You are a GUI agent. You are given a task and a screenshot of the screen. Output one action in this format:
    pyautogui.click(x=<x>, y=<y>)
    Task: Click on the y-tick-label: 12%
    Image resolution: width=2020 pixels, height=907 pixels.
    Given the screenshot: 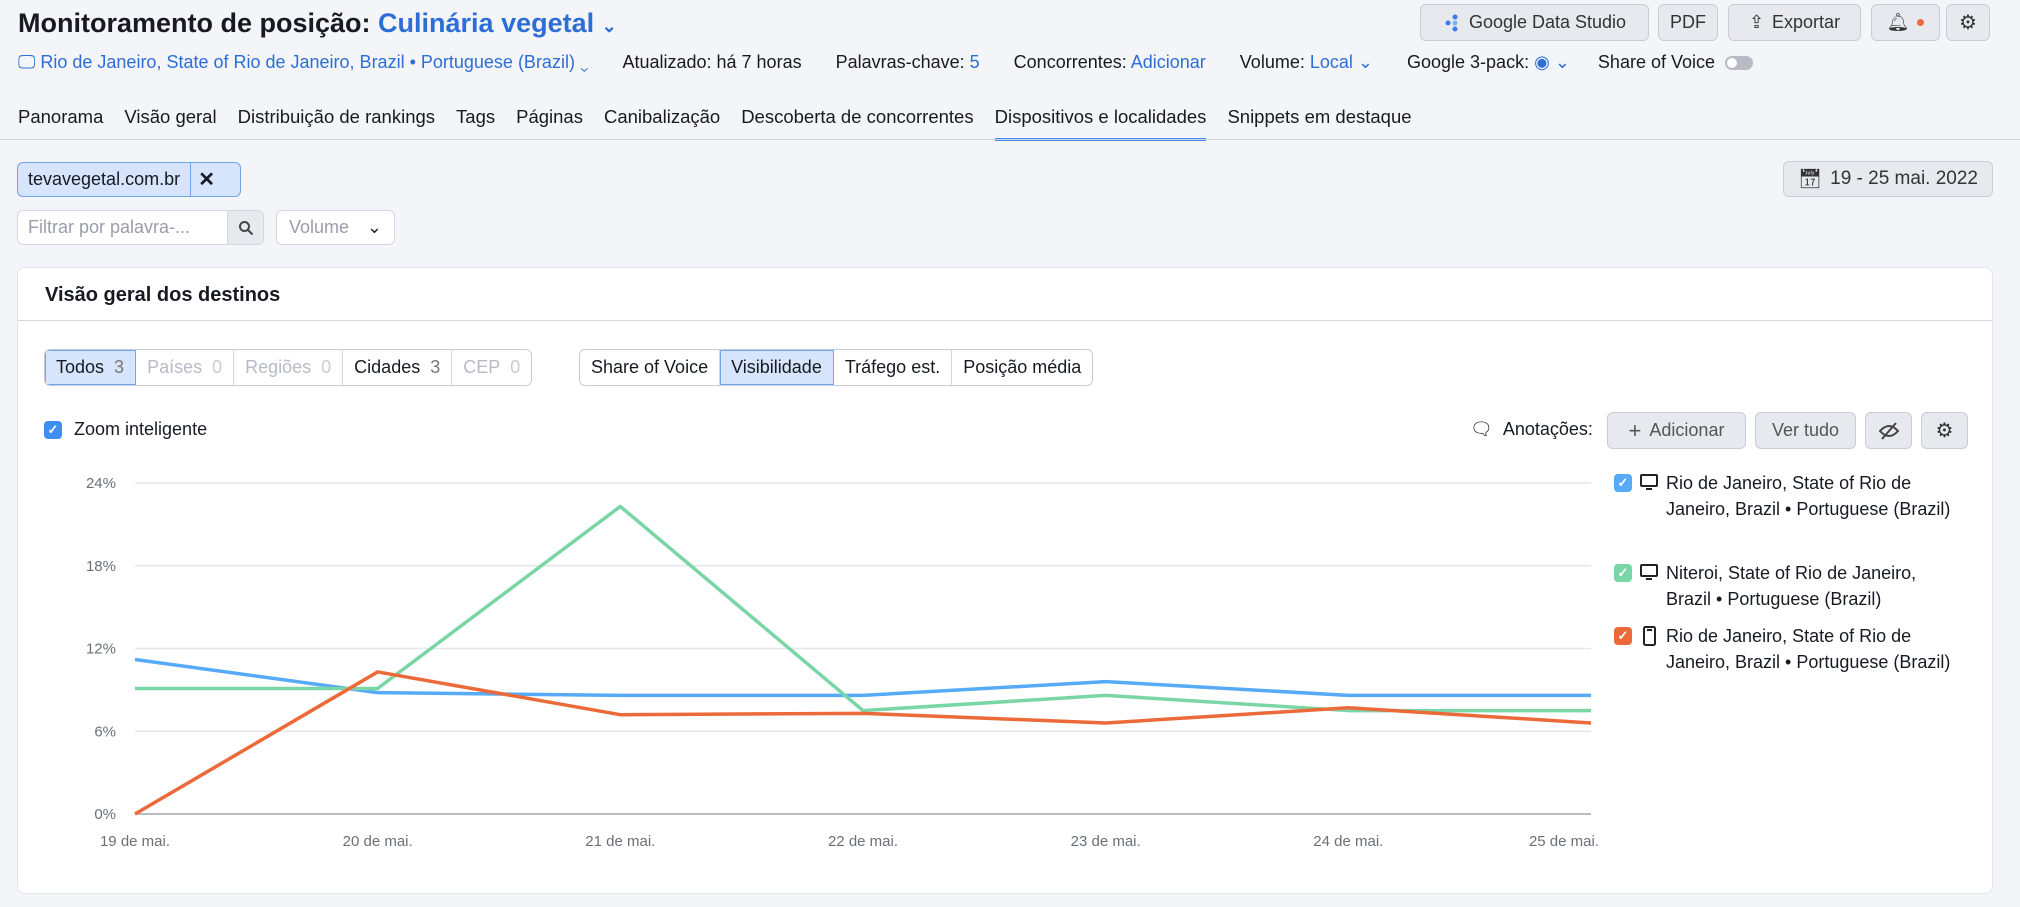 What is the action you would take?
    pyautogui.click(x=101, y=649)
    